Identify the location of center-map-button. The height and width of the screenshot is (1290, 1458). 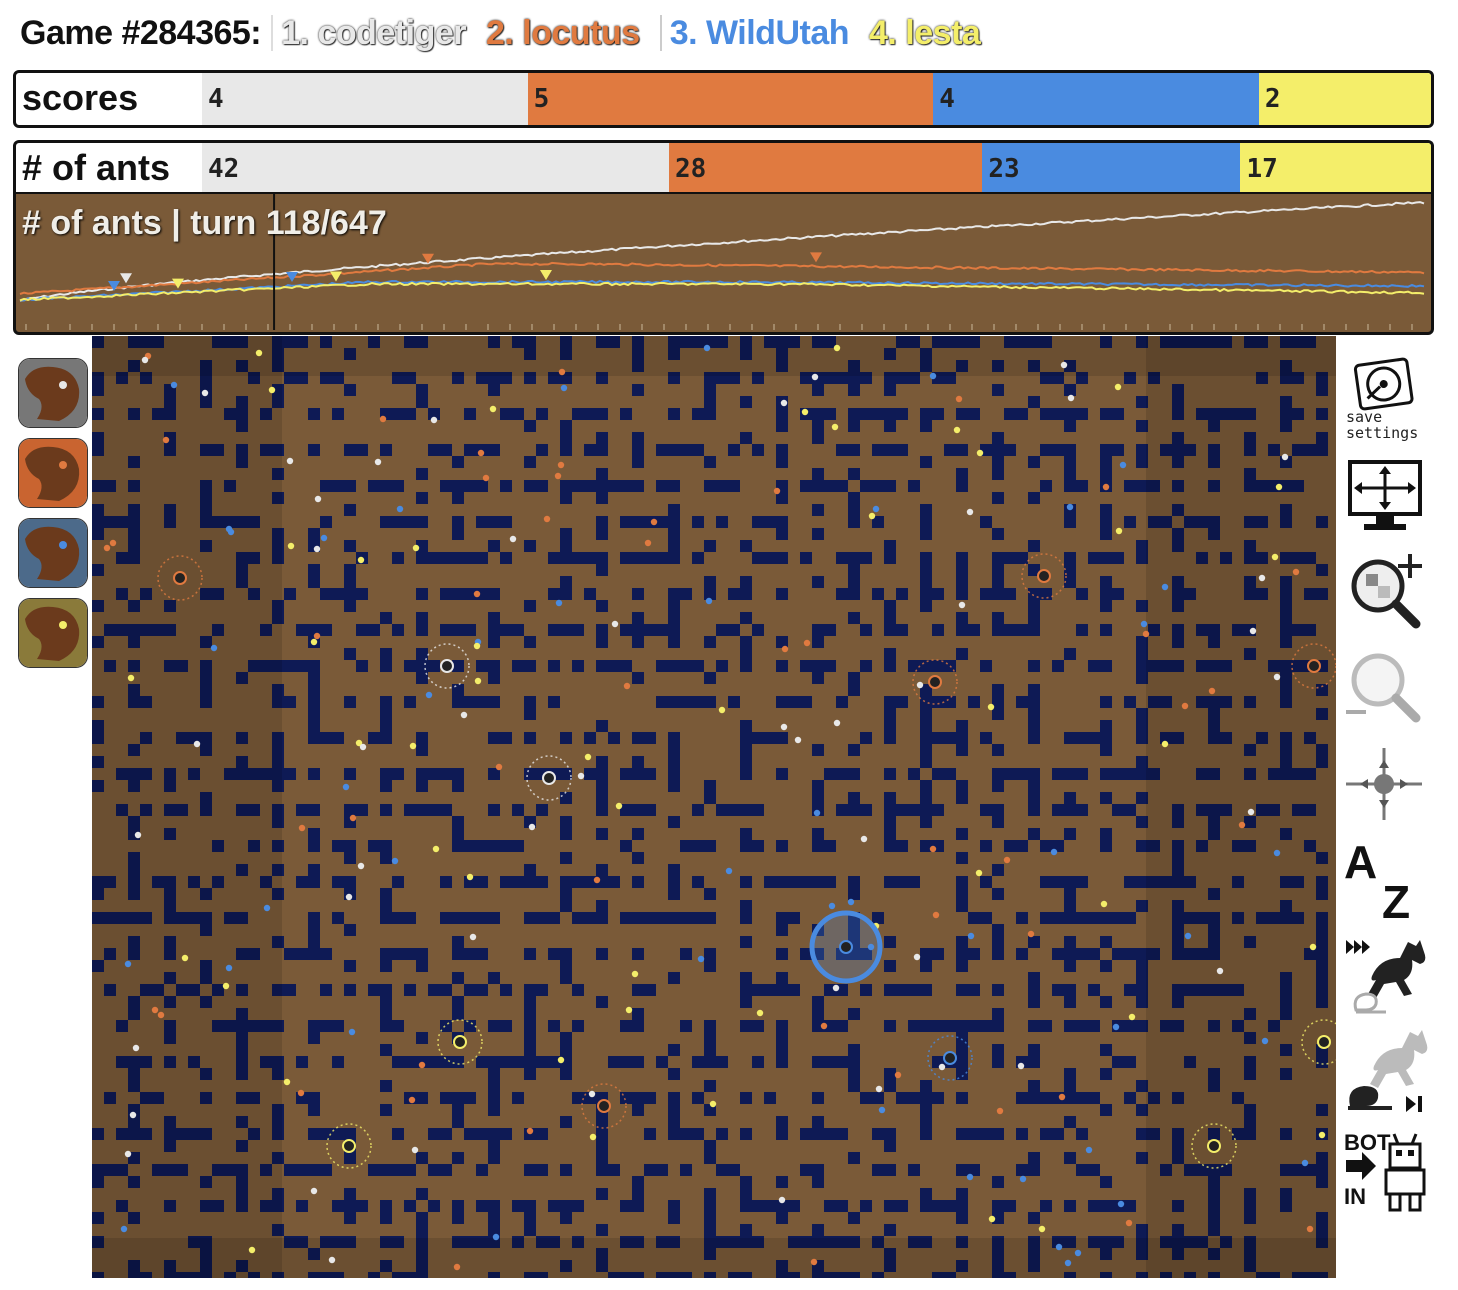
(1387, 784).